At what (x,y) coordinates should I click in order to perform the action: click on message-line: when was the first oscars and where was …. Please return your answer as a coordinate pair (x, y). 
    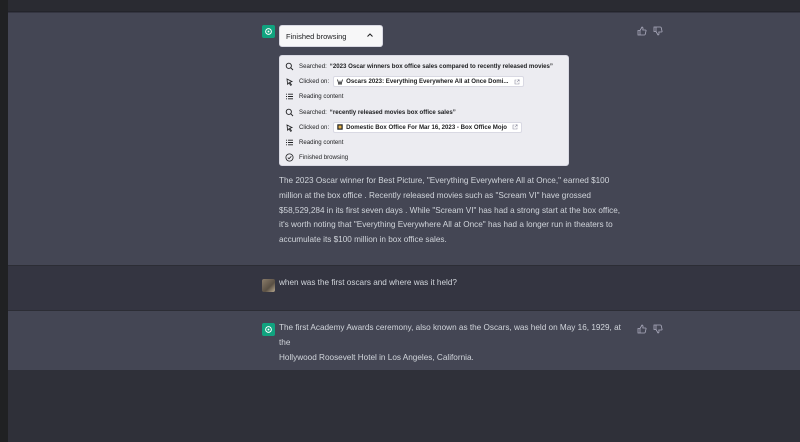
    Looking at the image, I should click on (368, 282).